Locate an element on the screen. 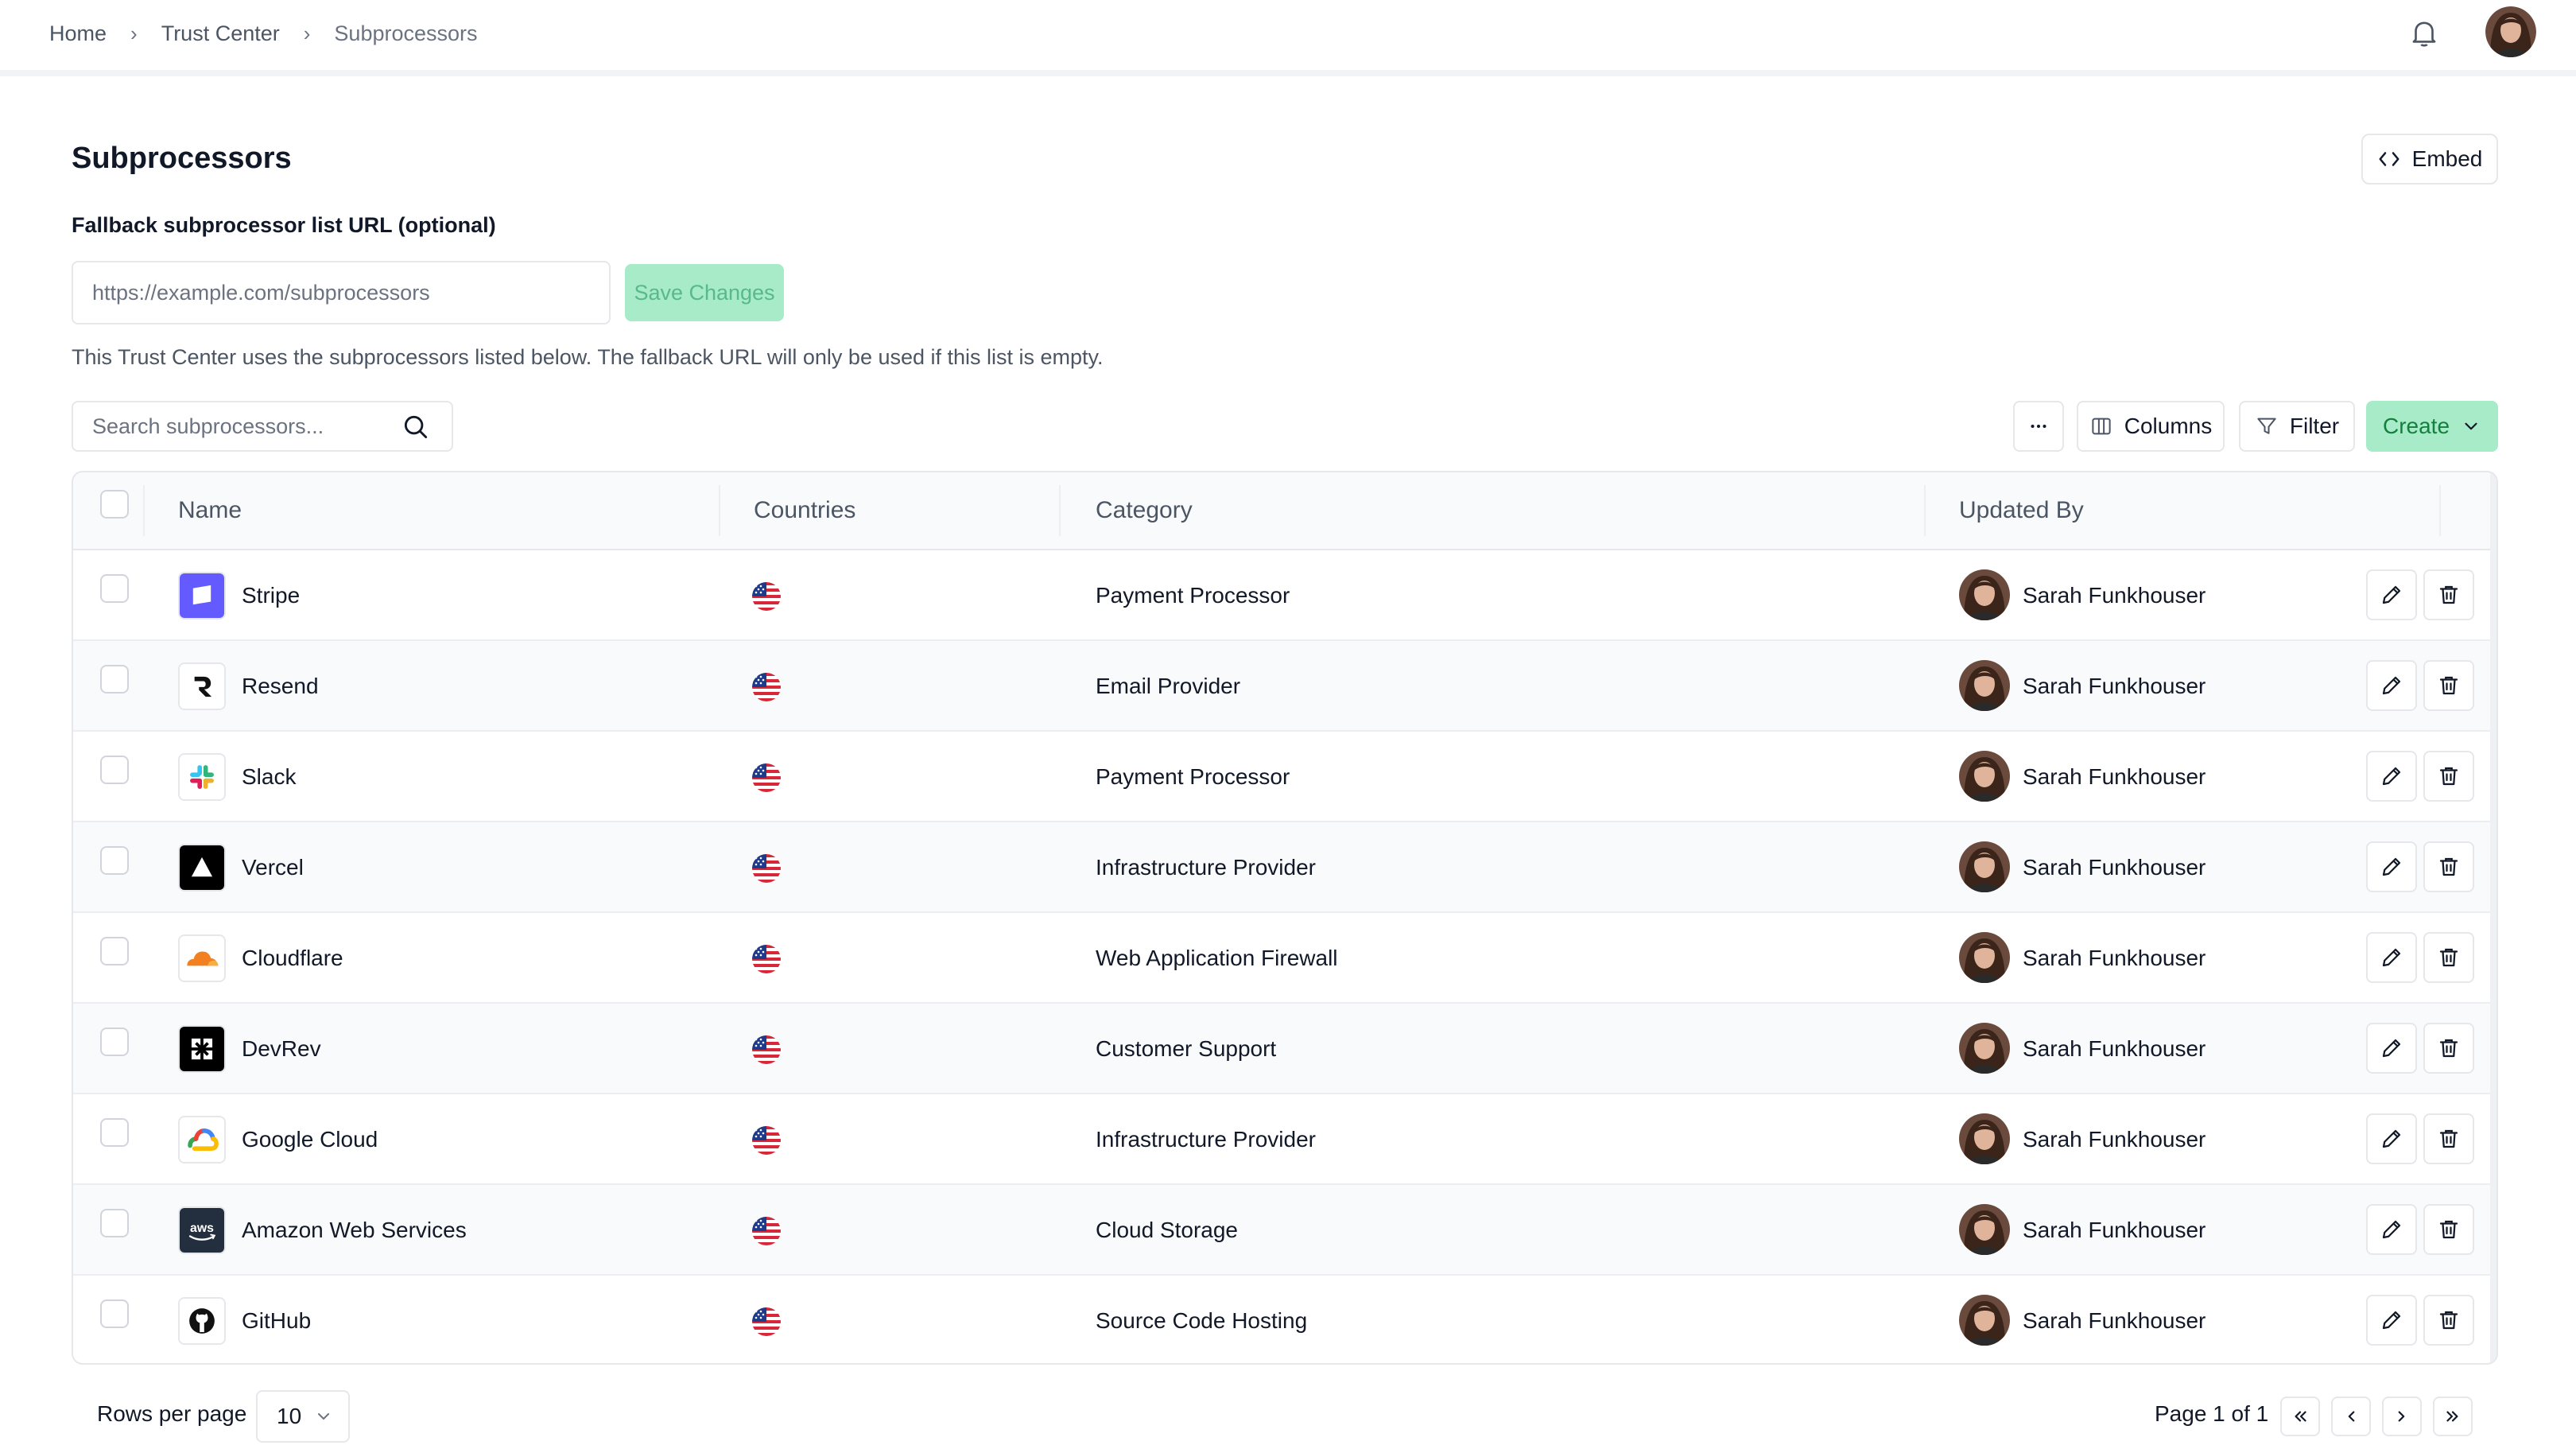 This screenshot has width=2576, height=1449. embed-button: Embed is located at coordinates (2429, 159).